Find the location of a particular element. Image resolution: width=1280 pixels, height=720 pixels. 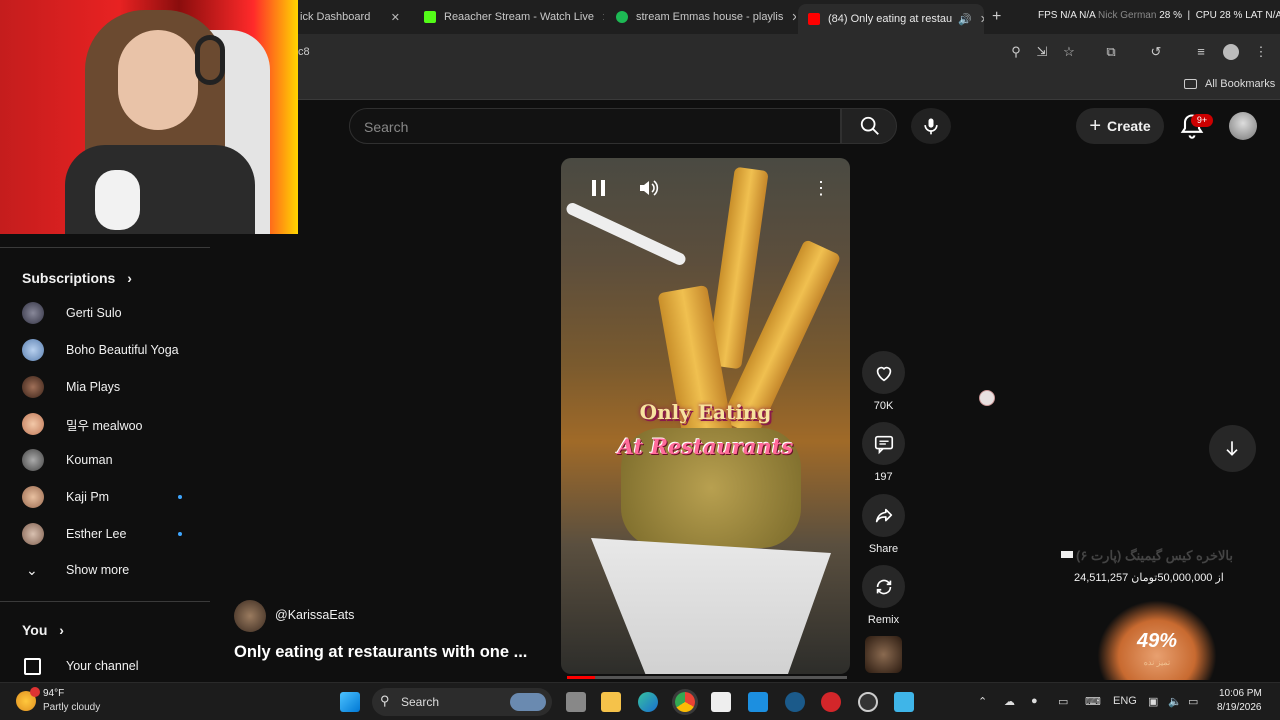

subscriptions-heading: Subscriptions › is located at coordinates (77, 278).